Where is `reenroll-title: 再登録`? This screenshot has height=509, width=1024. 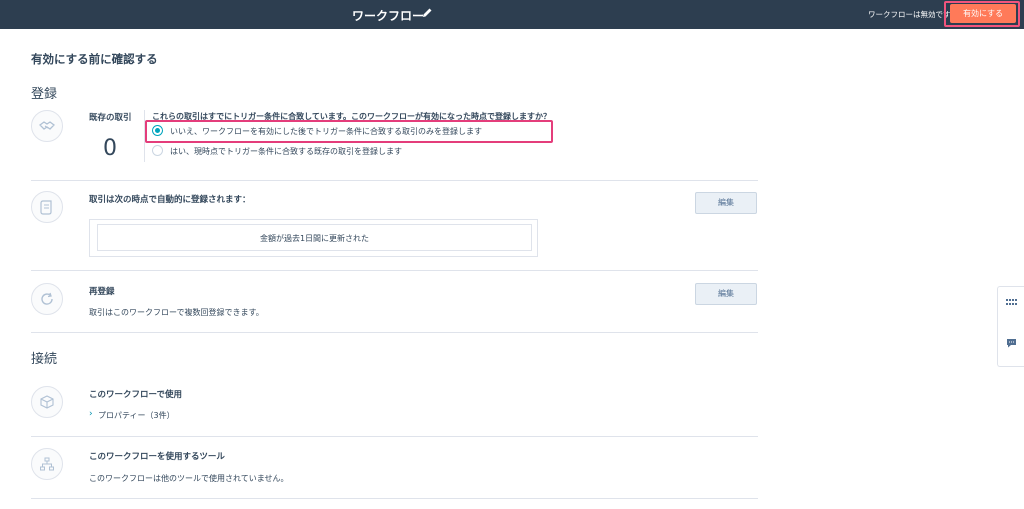 reenroll-title: 再登録 is located at coordinates (102, 292).